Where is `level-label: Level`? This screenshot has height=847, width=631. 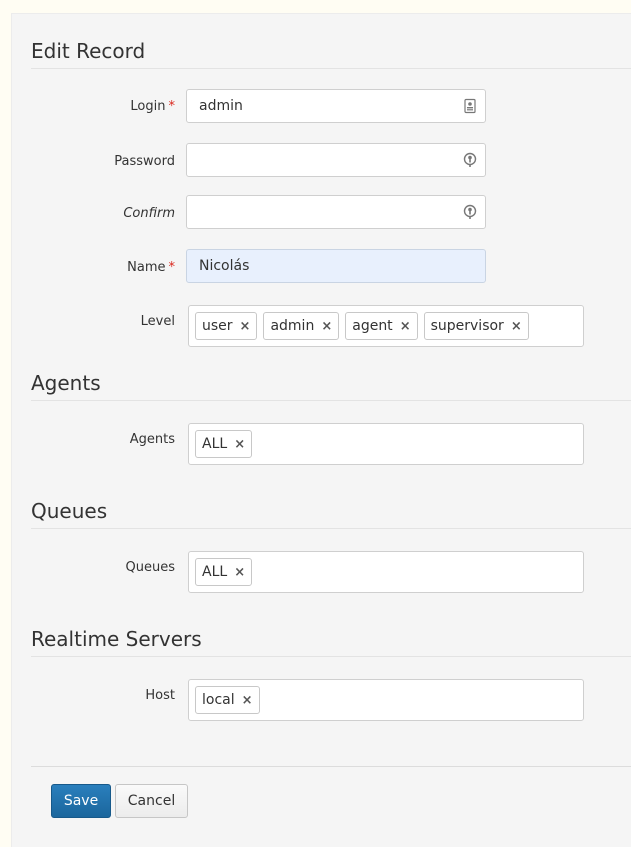
level-label: Level is located at coordinates (157, 321).